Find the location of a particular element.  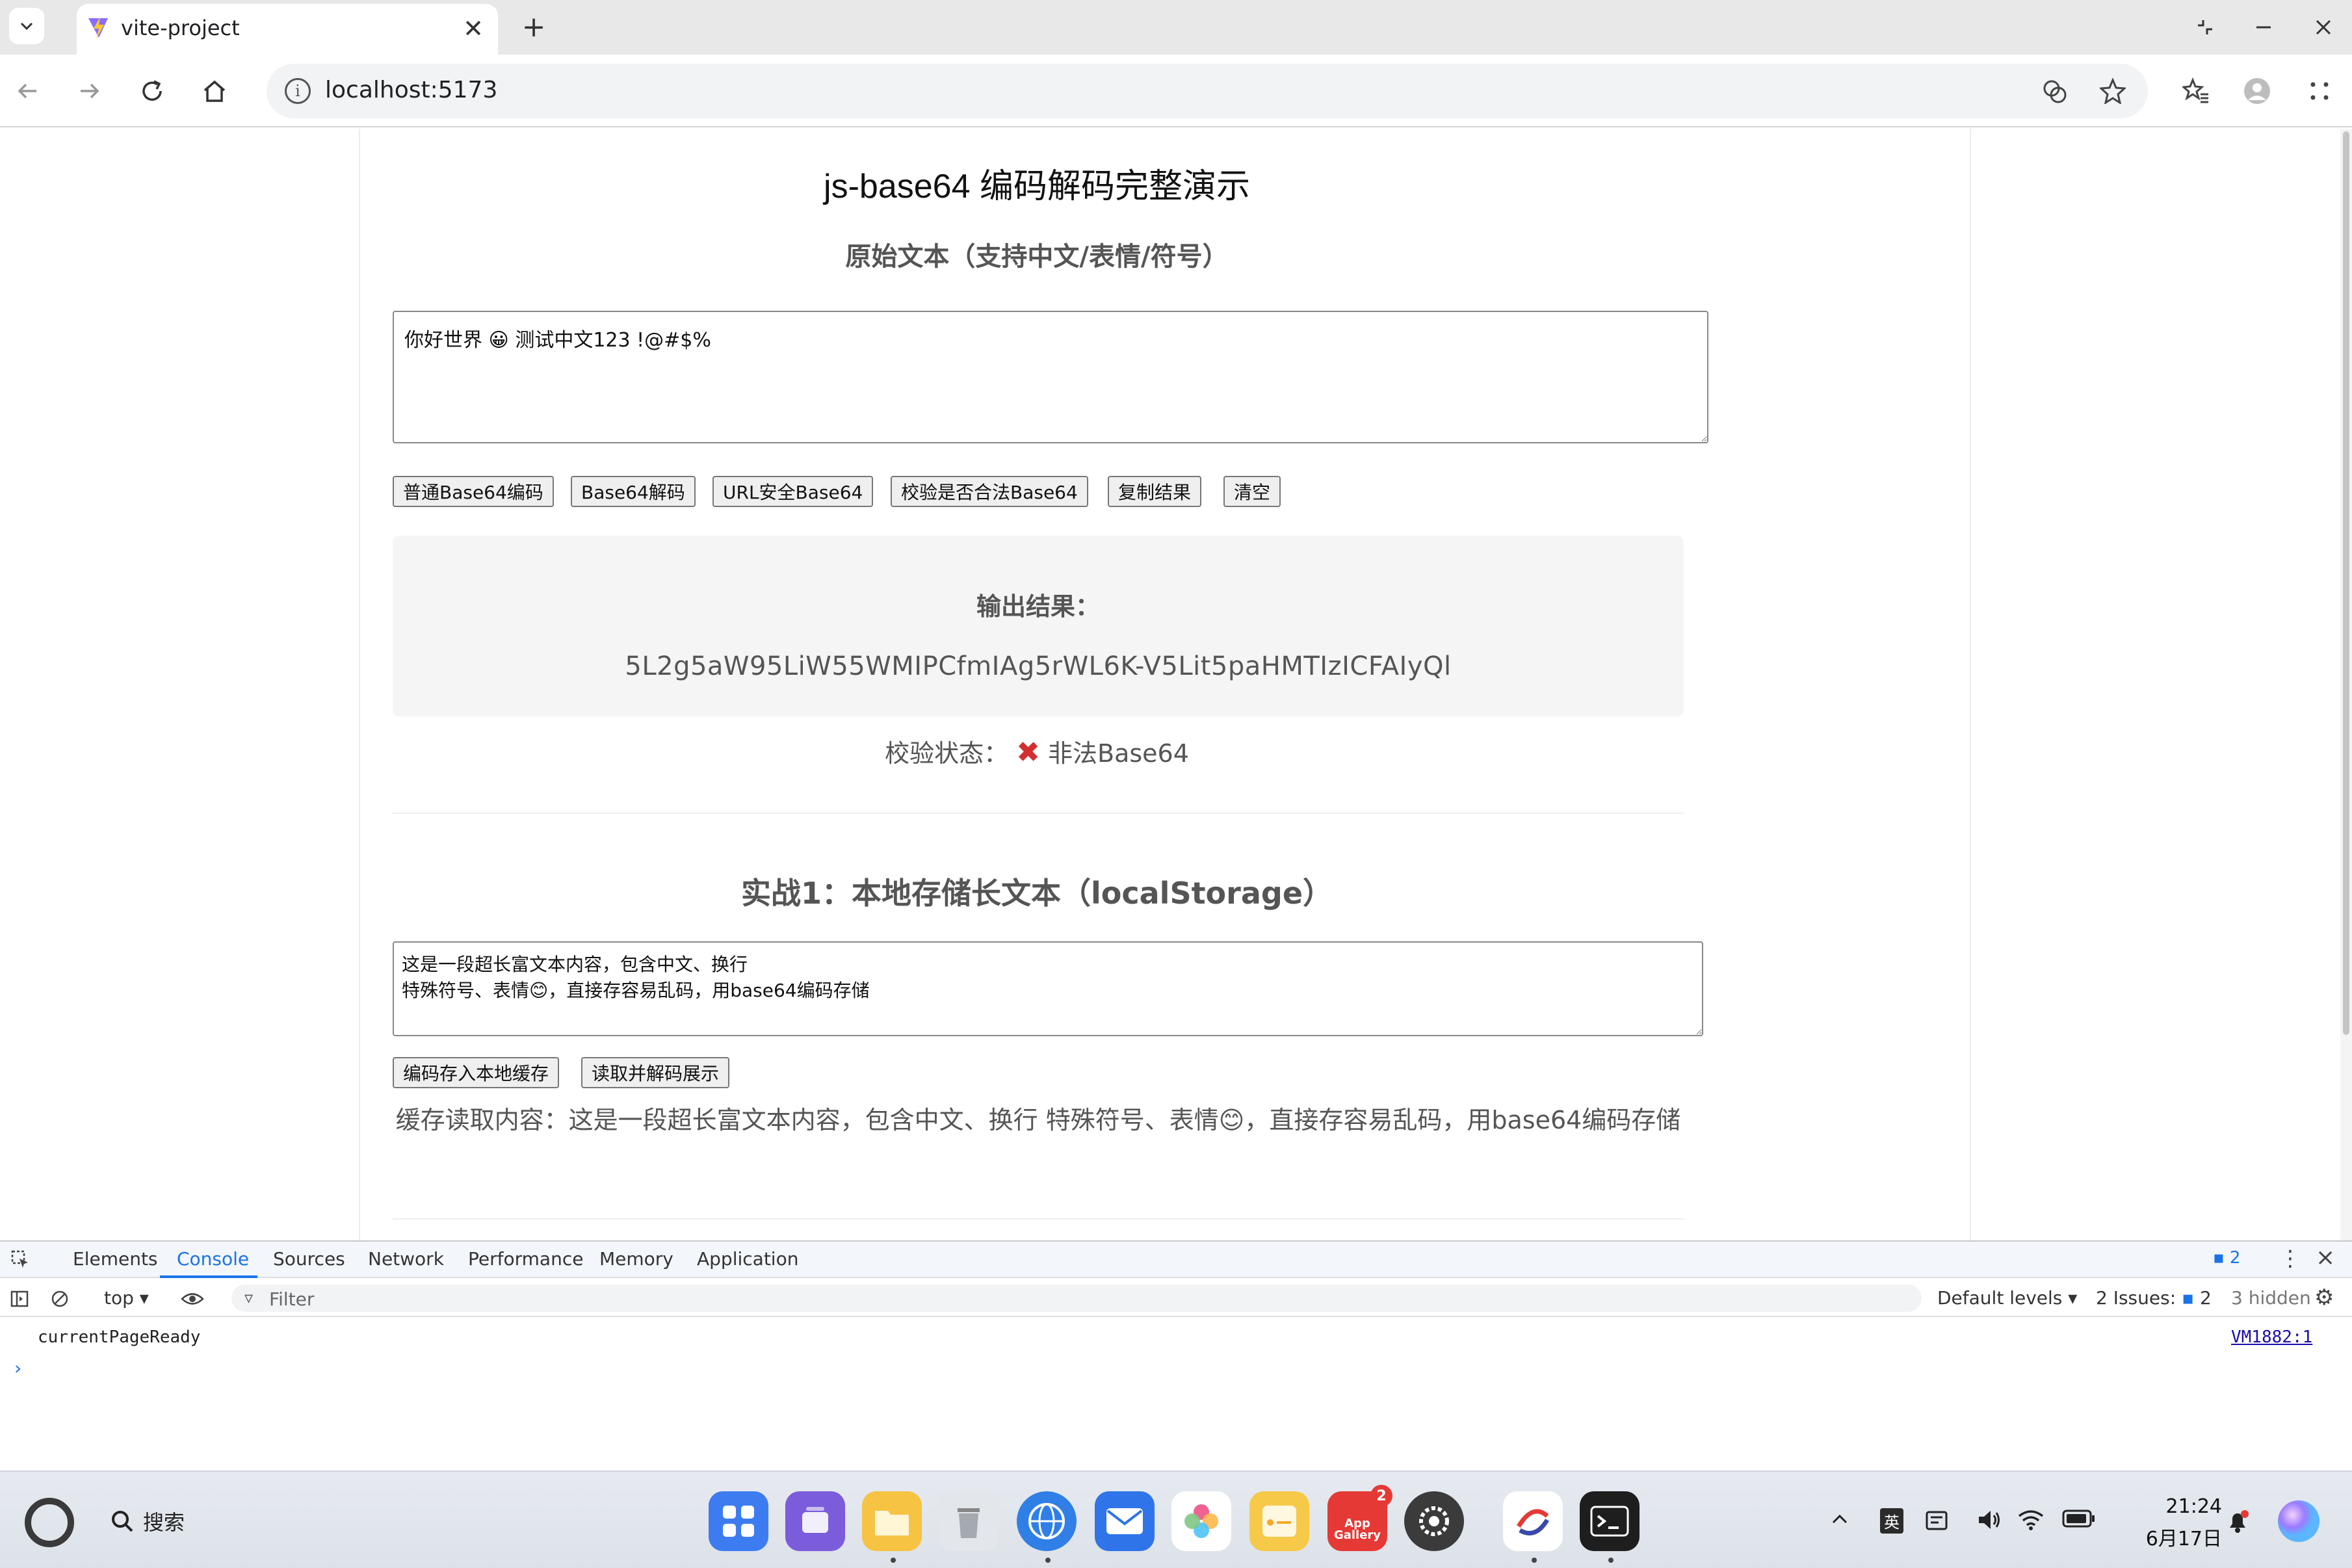

active-tab-indicator is located at coordinates (208, 1276).